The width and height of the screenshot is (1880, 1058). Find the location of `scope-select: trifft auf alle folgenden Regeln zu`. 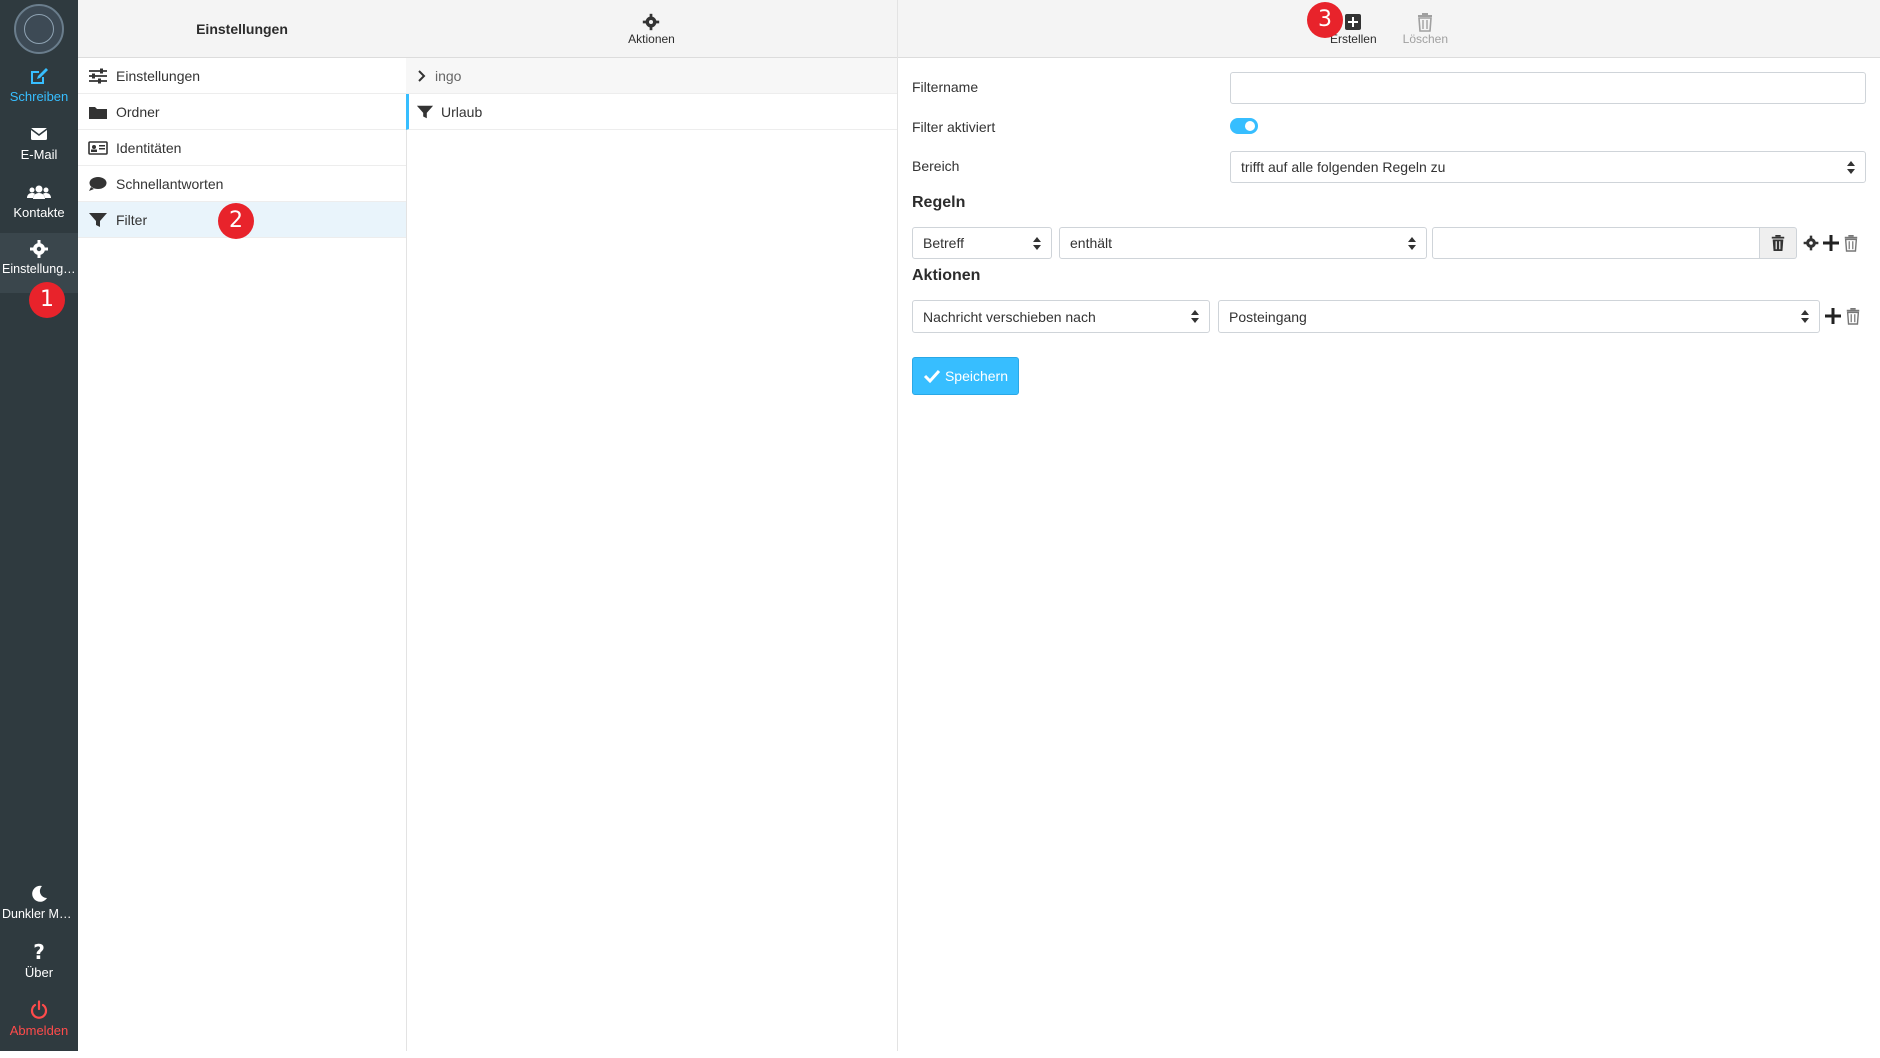

scope-select: trifft auf alle folgenden Regeln zu is located at coordinates (1548, 167).